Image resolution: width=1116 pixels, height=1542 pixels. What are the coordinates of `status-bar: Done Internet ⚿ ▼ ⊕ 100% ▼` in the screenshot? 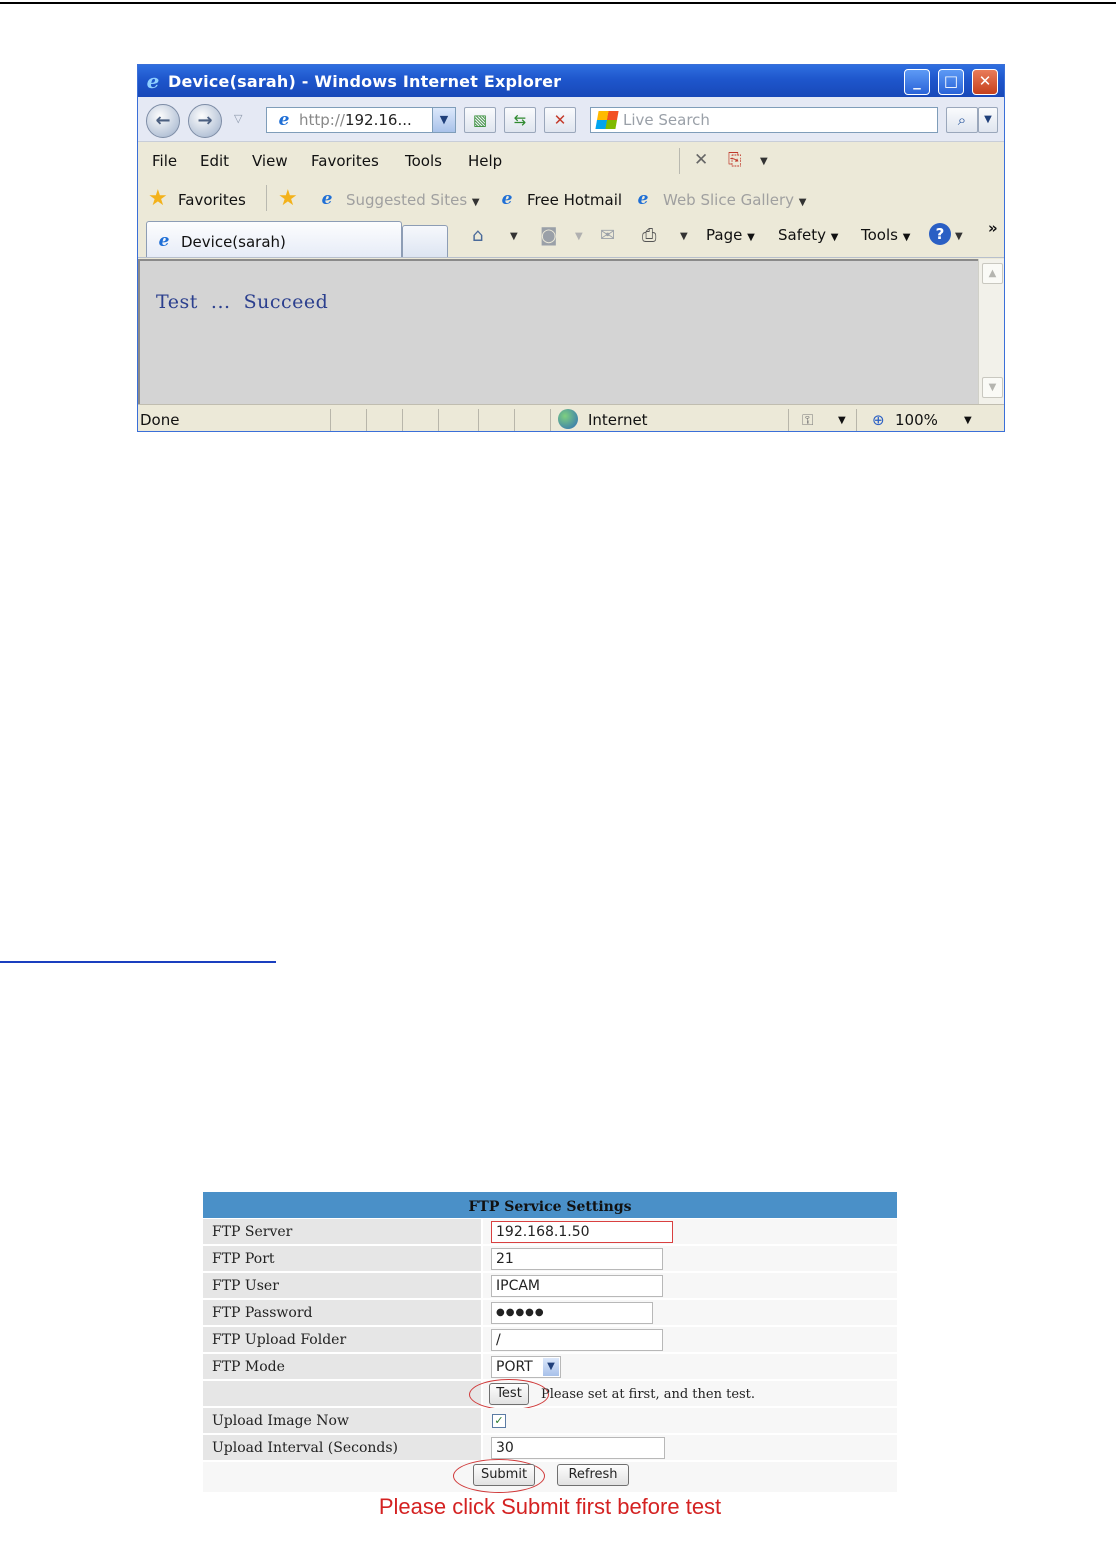 It's located at (571, 417).